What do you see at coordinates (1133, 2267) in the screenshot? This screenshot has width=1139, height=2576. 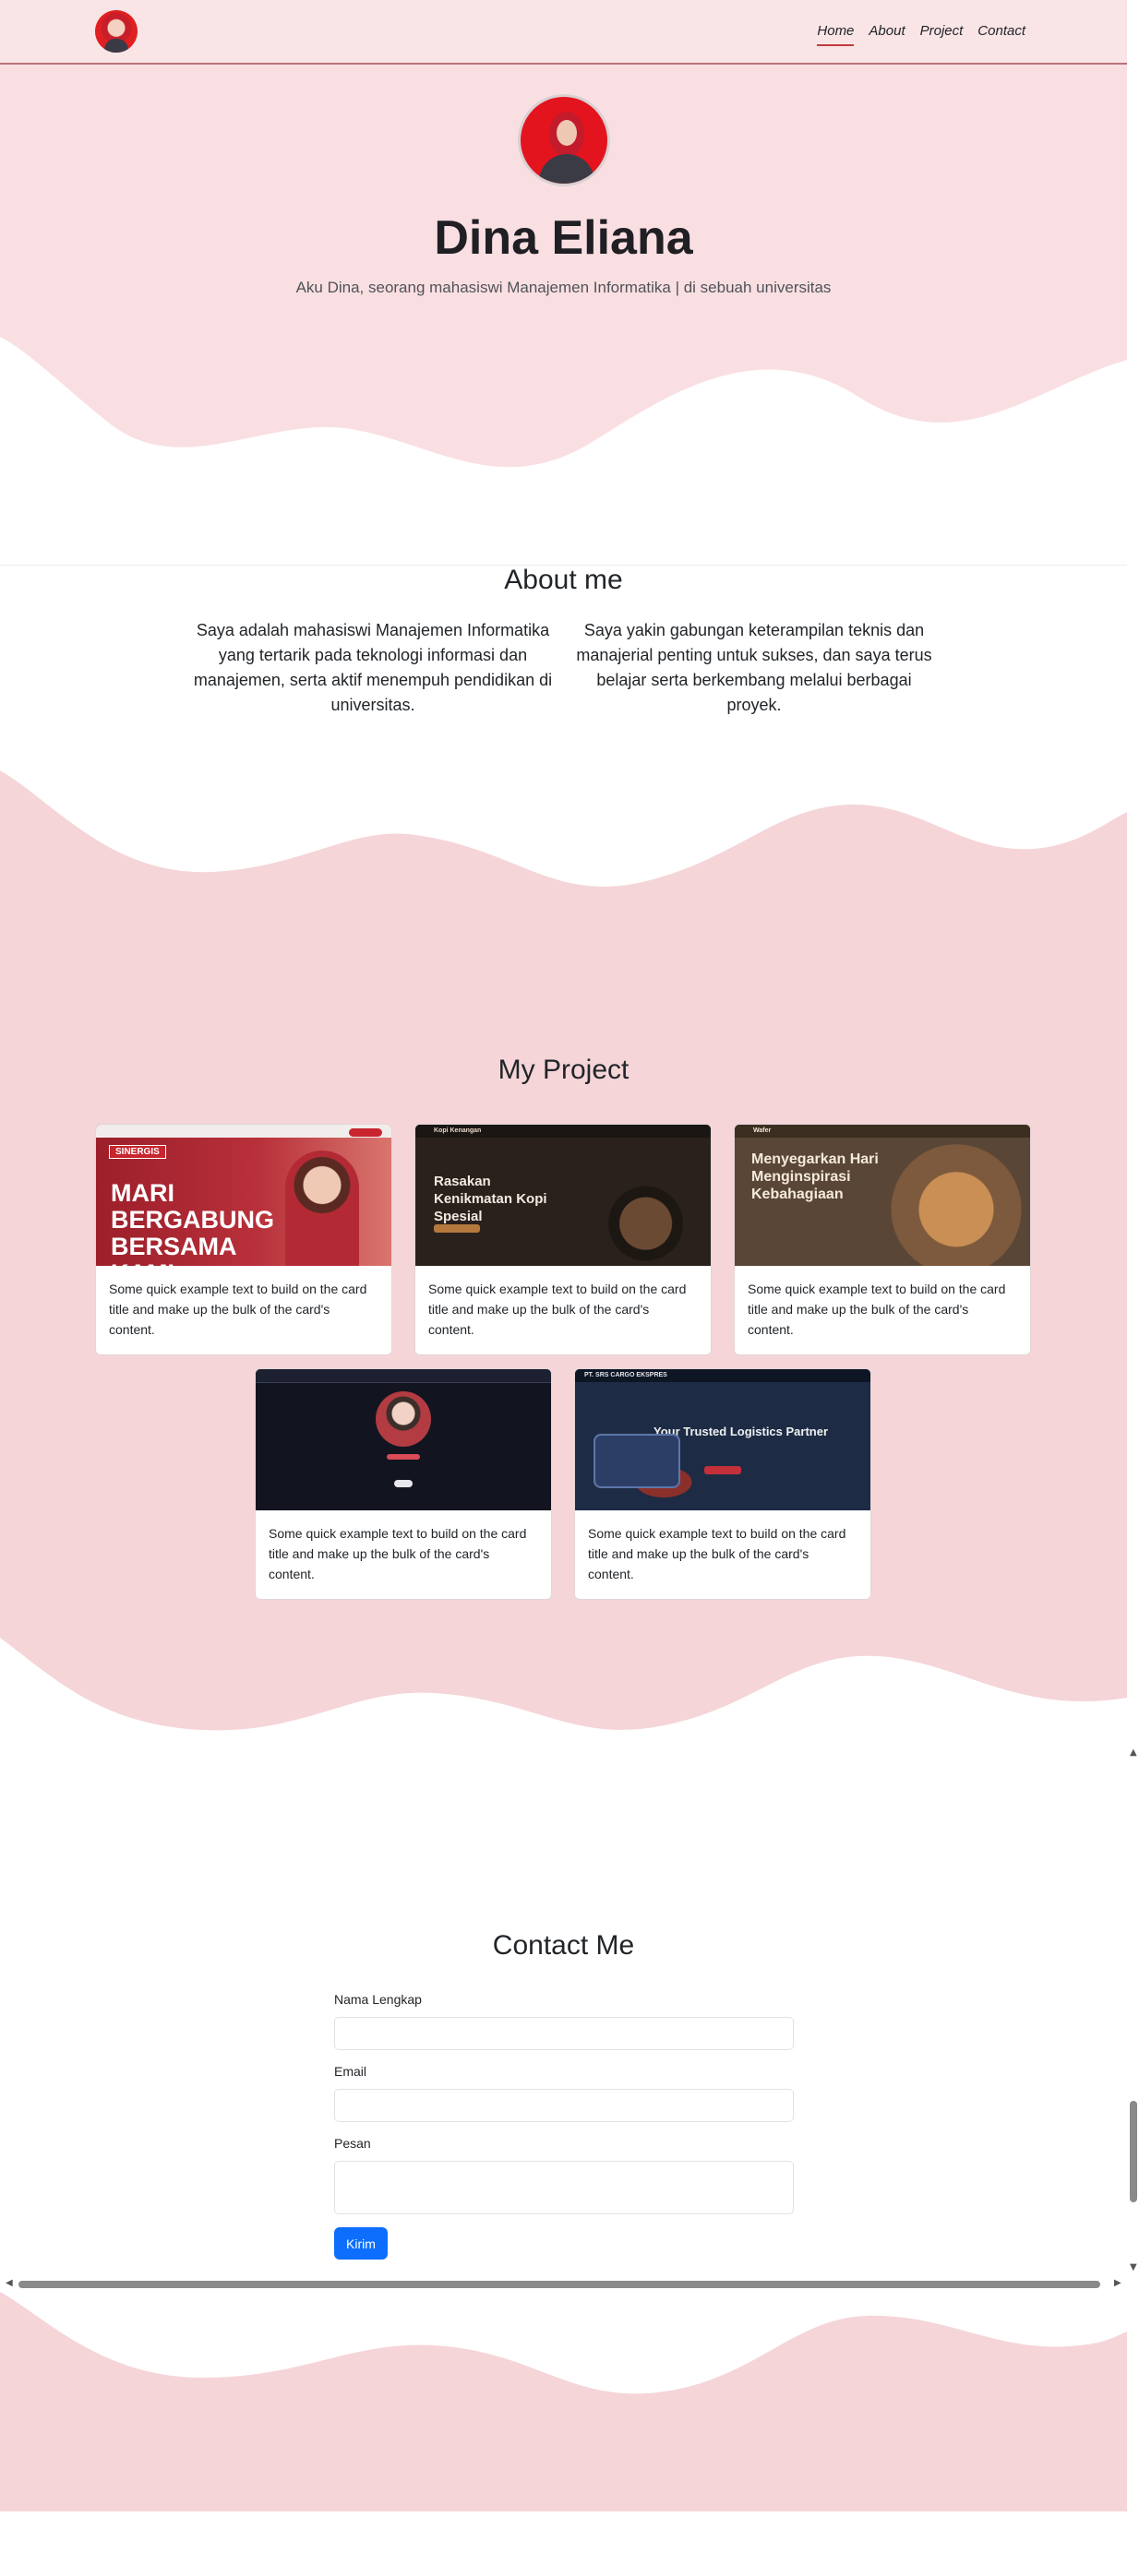 I see `scroll-down-icon: ▼` at bounding box center [1133, 2267].